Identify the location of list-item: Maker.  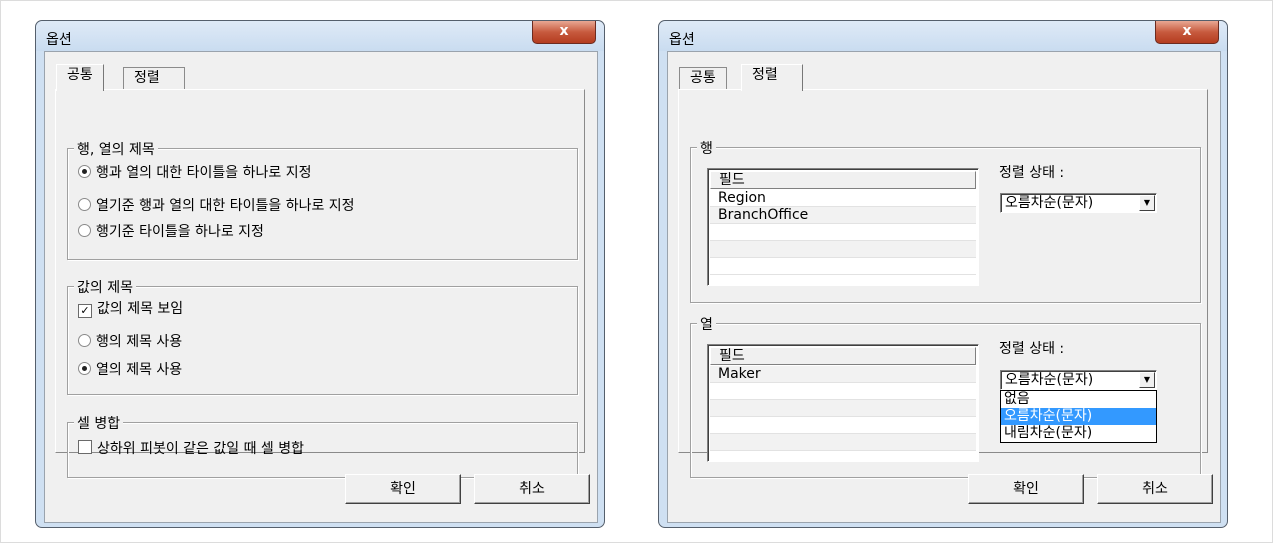
(843, 374).